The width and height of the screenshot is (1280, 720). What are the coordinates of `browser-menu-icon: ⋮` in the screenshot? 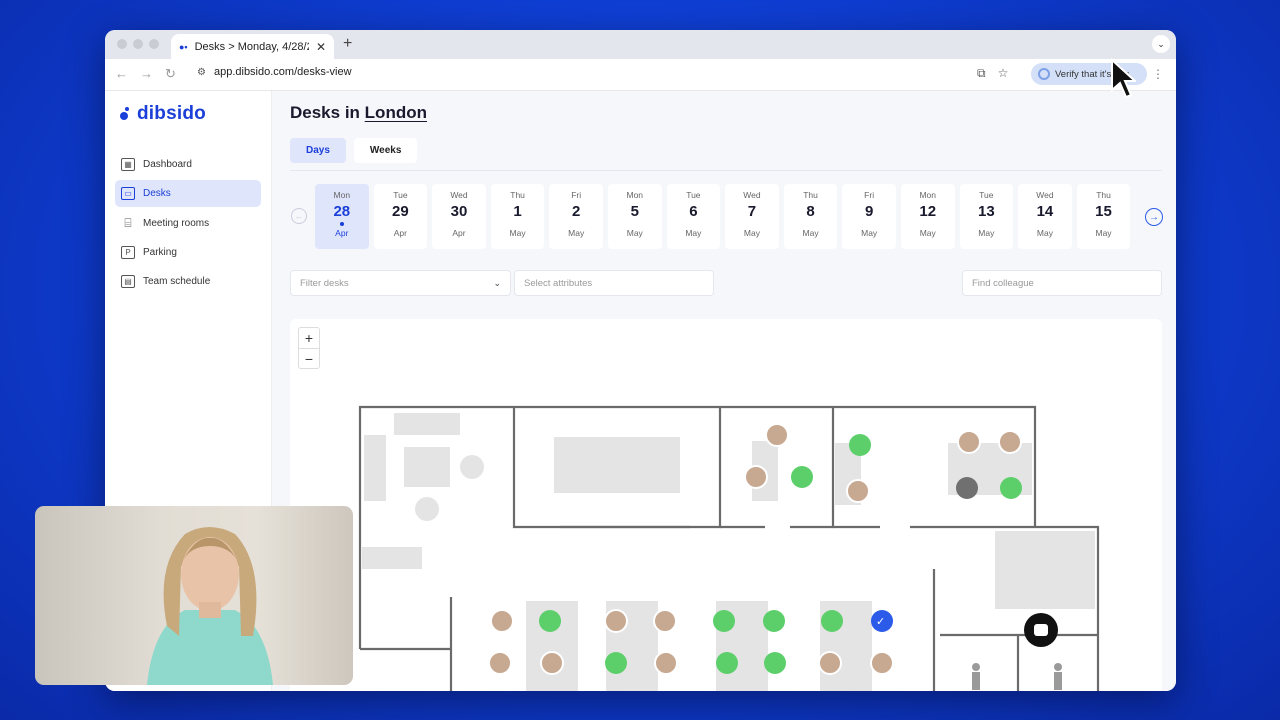 It's located at (1158, 74).